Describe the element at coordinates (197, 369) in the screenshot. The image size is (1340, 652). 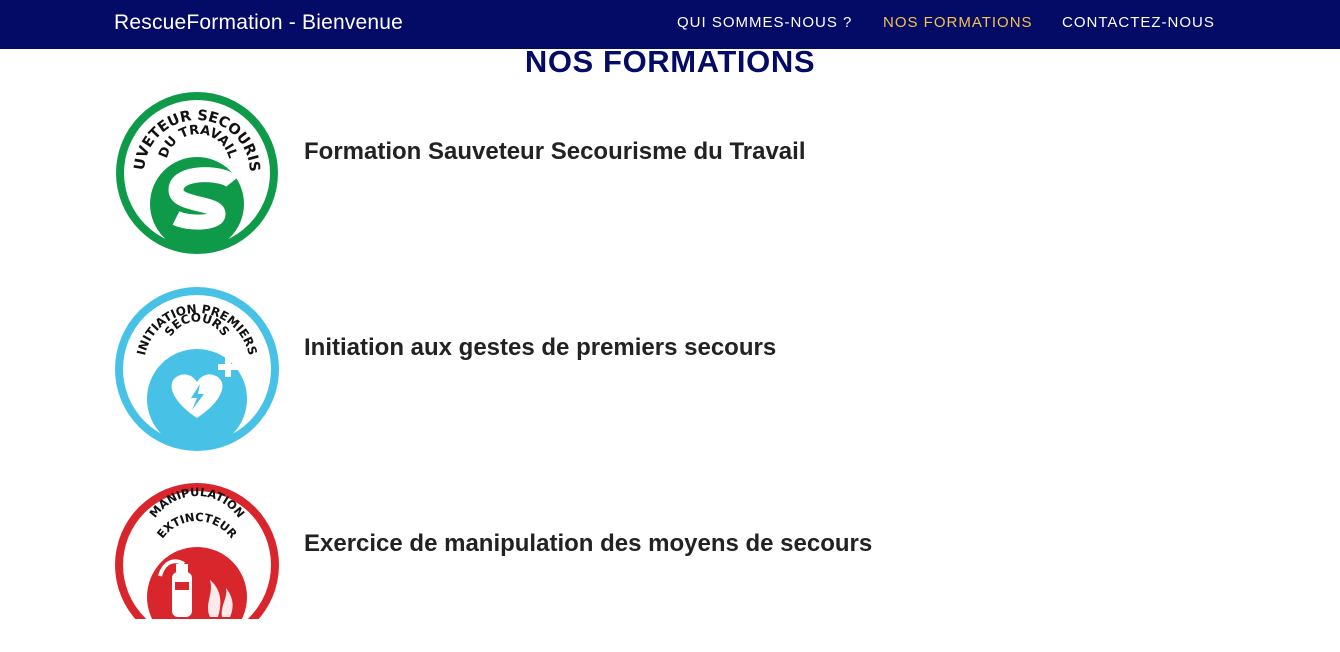
I see `premiers-secours-badge-icon: INITIATION PREMIERS SECOURS` at that location.